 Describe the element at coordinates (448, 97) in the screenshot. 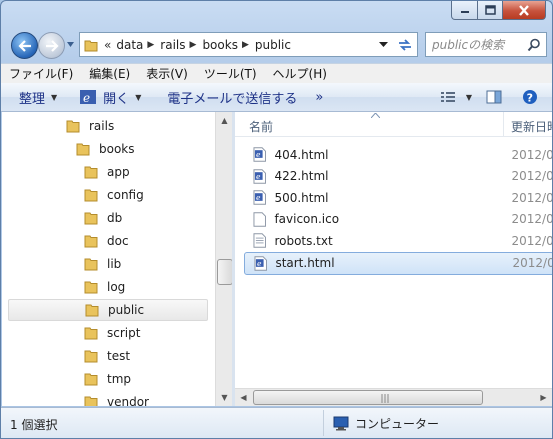

I see `change-view-button` at that location.